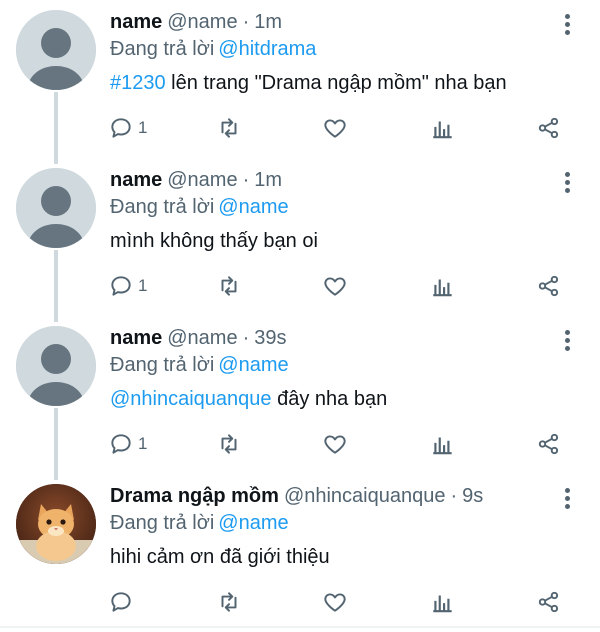 The width and height of the screenshot is (600, 632). I want to click on tweet-body: đây nha bạn, so click(329, 399).